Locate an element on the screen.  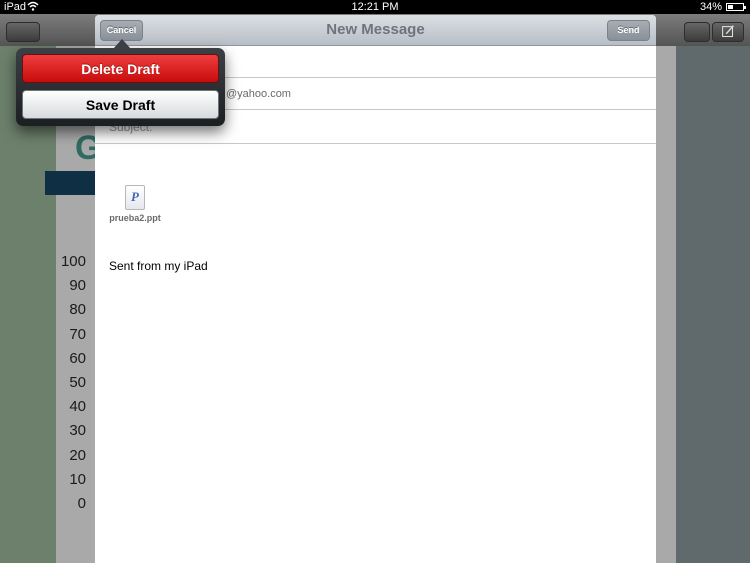
reply-button is located at coordinates (697, 32).